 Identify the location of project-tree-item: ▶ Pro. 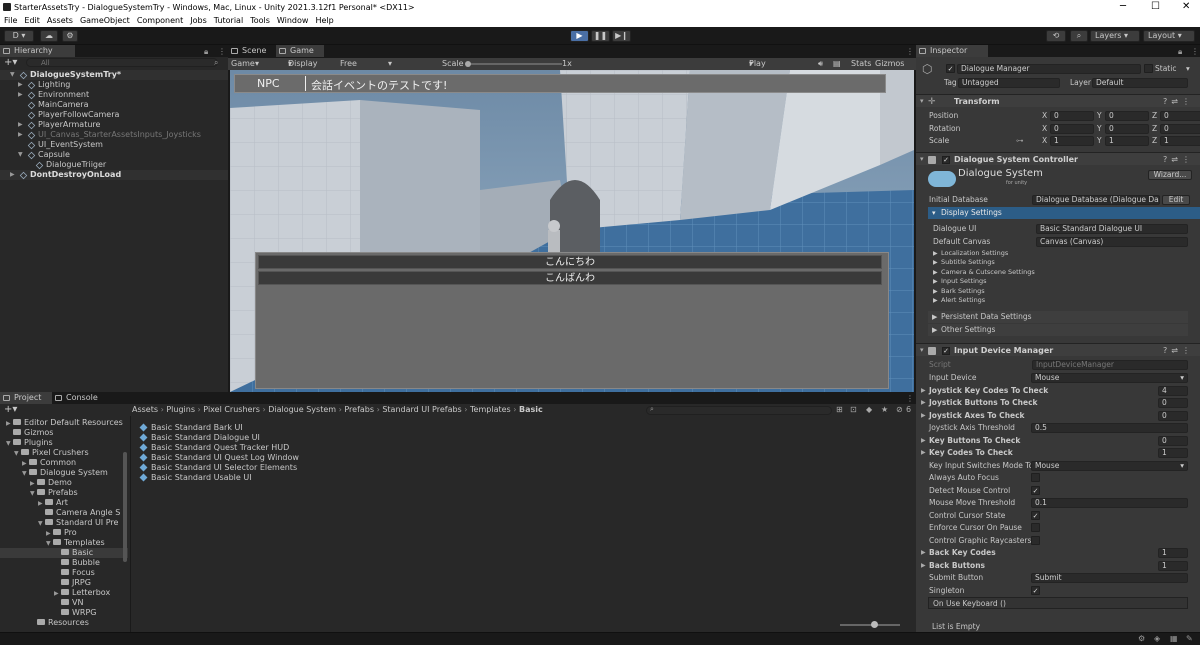
(64, 533).